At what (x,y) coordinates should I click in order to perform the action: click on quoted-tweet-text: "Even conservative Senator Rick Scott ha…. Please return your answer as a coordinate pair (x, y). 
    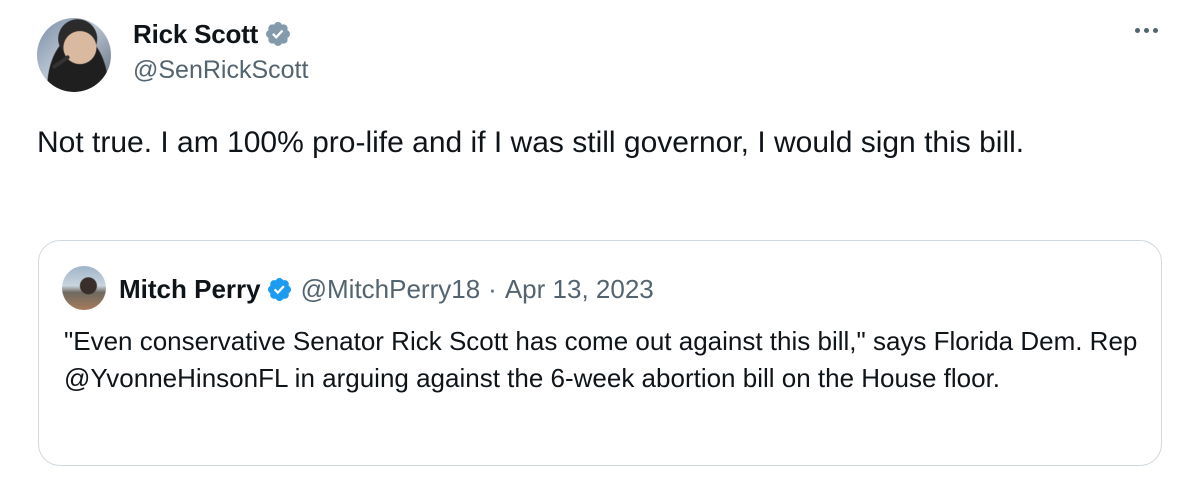
    Looking at the image, I should click on (601, 359).